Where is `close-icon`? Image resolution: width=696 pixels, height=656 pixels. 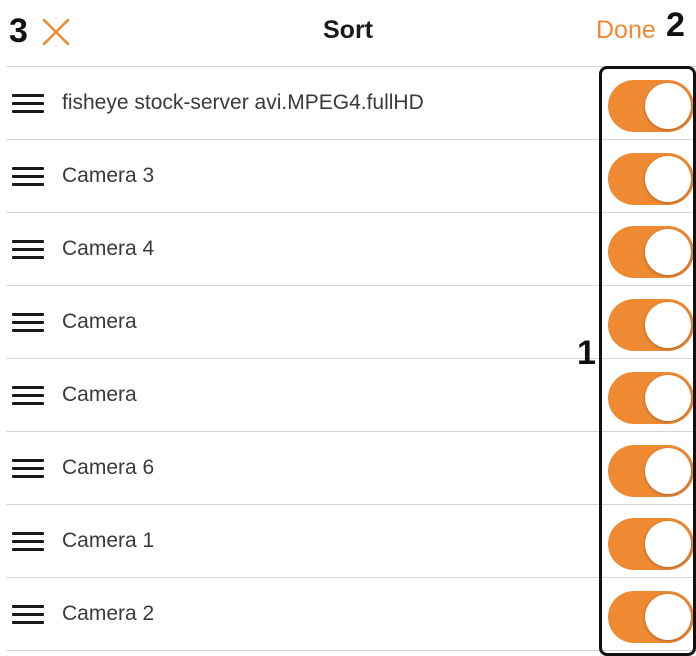 close-icon is located at coordinates (56, 32).